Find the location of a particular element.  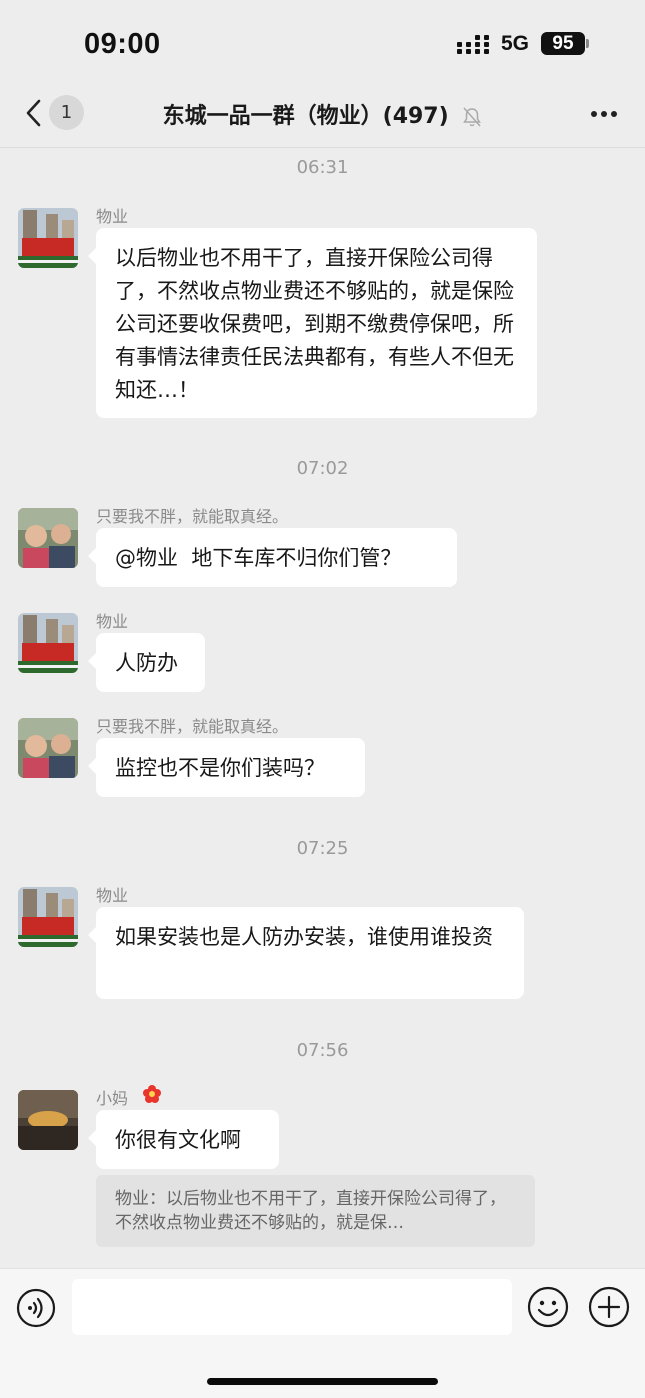

message-bubble: 监控也不是你们装吗？ is located at coordinates (226, 767).